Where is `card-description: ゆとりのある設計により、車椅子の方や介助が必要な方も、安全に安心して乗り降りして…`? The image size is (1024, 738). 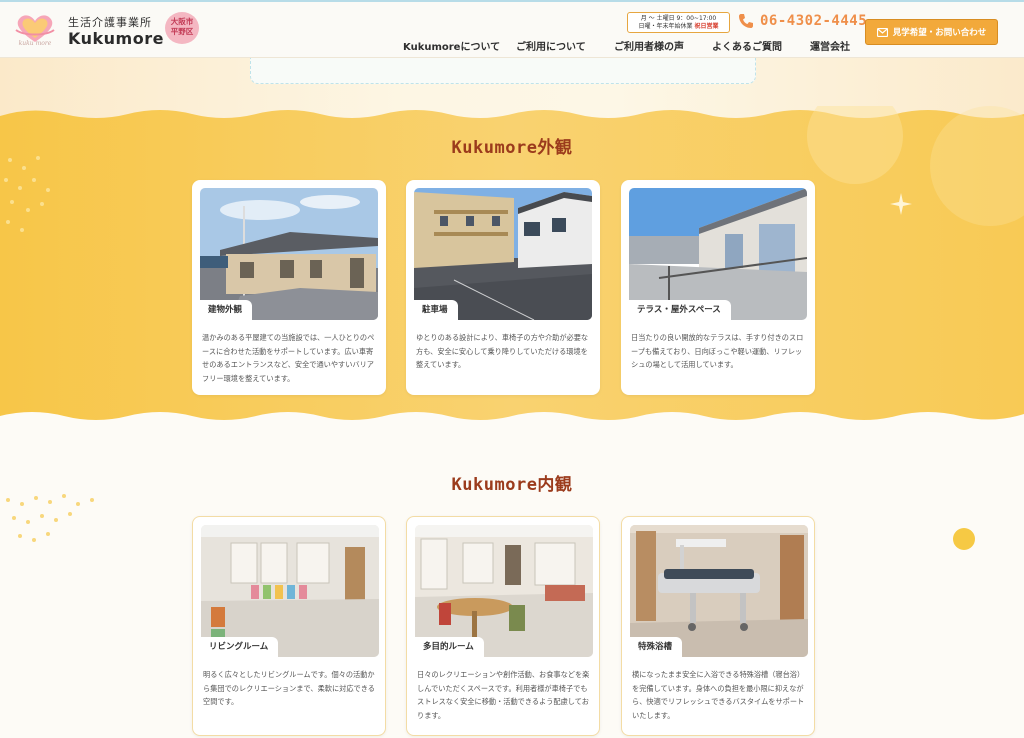
card-description: ゆとりのある設計により、車椅子の方や介助が必要な方も、安全に安心して乗り降りして… is located at coordinates (502, 351).